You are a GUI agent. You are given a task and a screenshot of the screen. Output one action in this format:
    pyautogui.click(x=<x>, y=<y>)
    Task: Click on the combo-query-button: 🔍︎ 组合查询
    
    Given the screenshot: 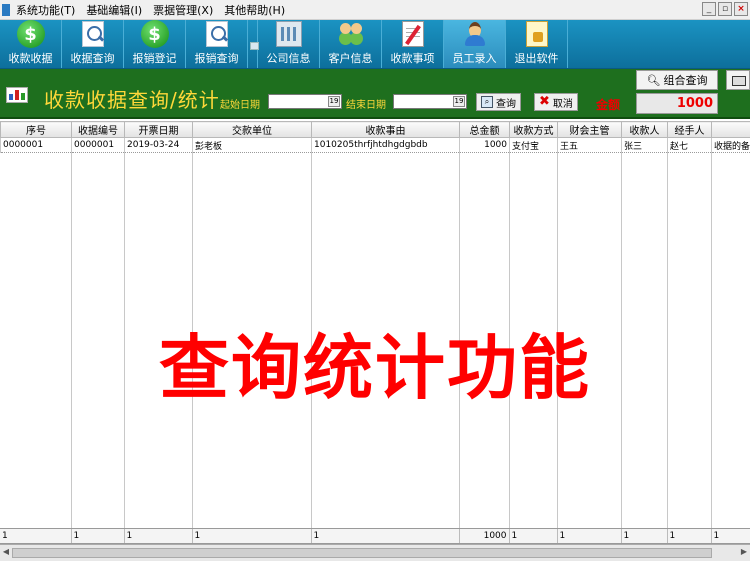 What is the action you would take?
    pyautogui.click(x=677, y=80)
    